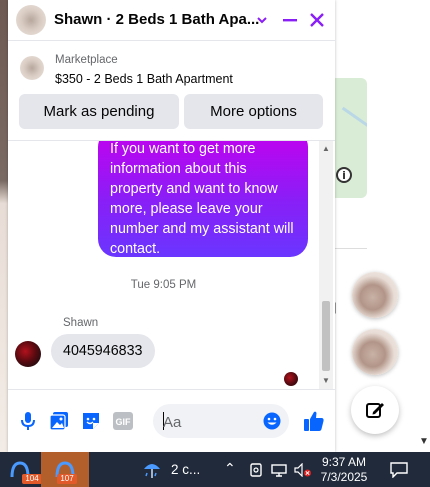 The width and height of the screenshot is (430, 487). I want to click on scroll-thumb, so click(326, 336).